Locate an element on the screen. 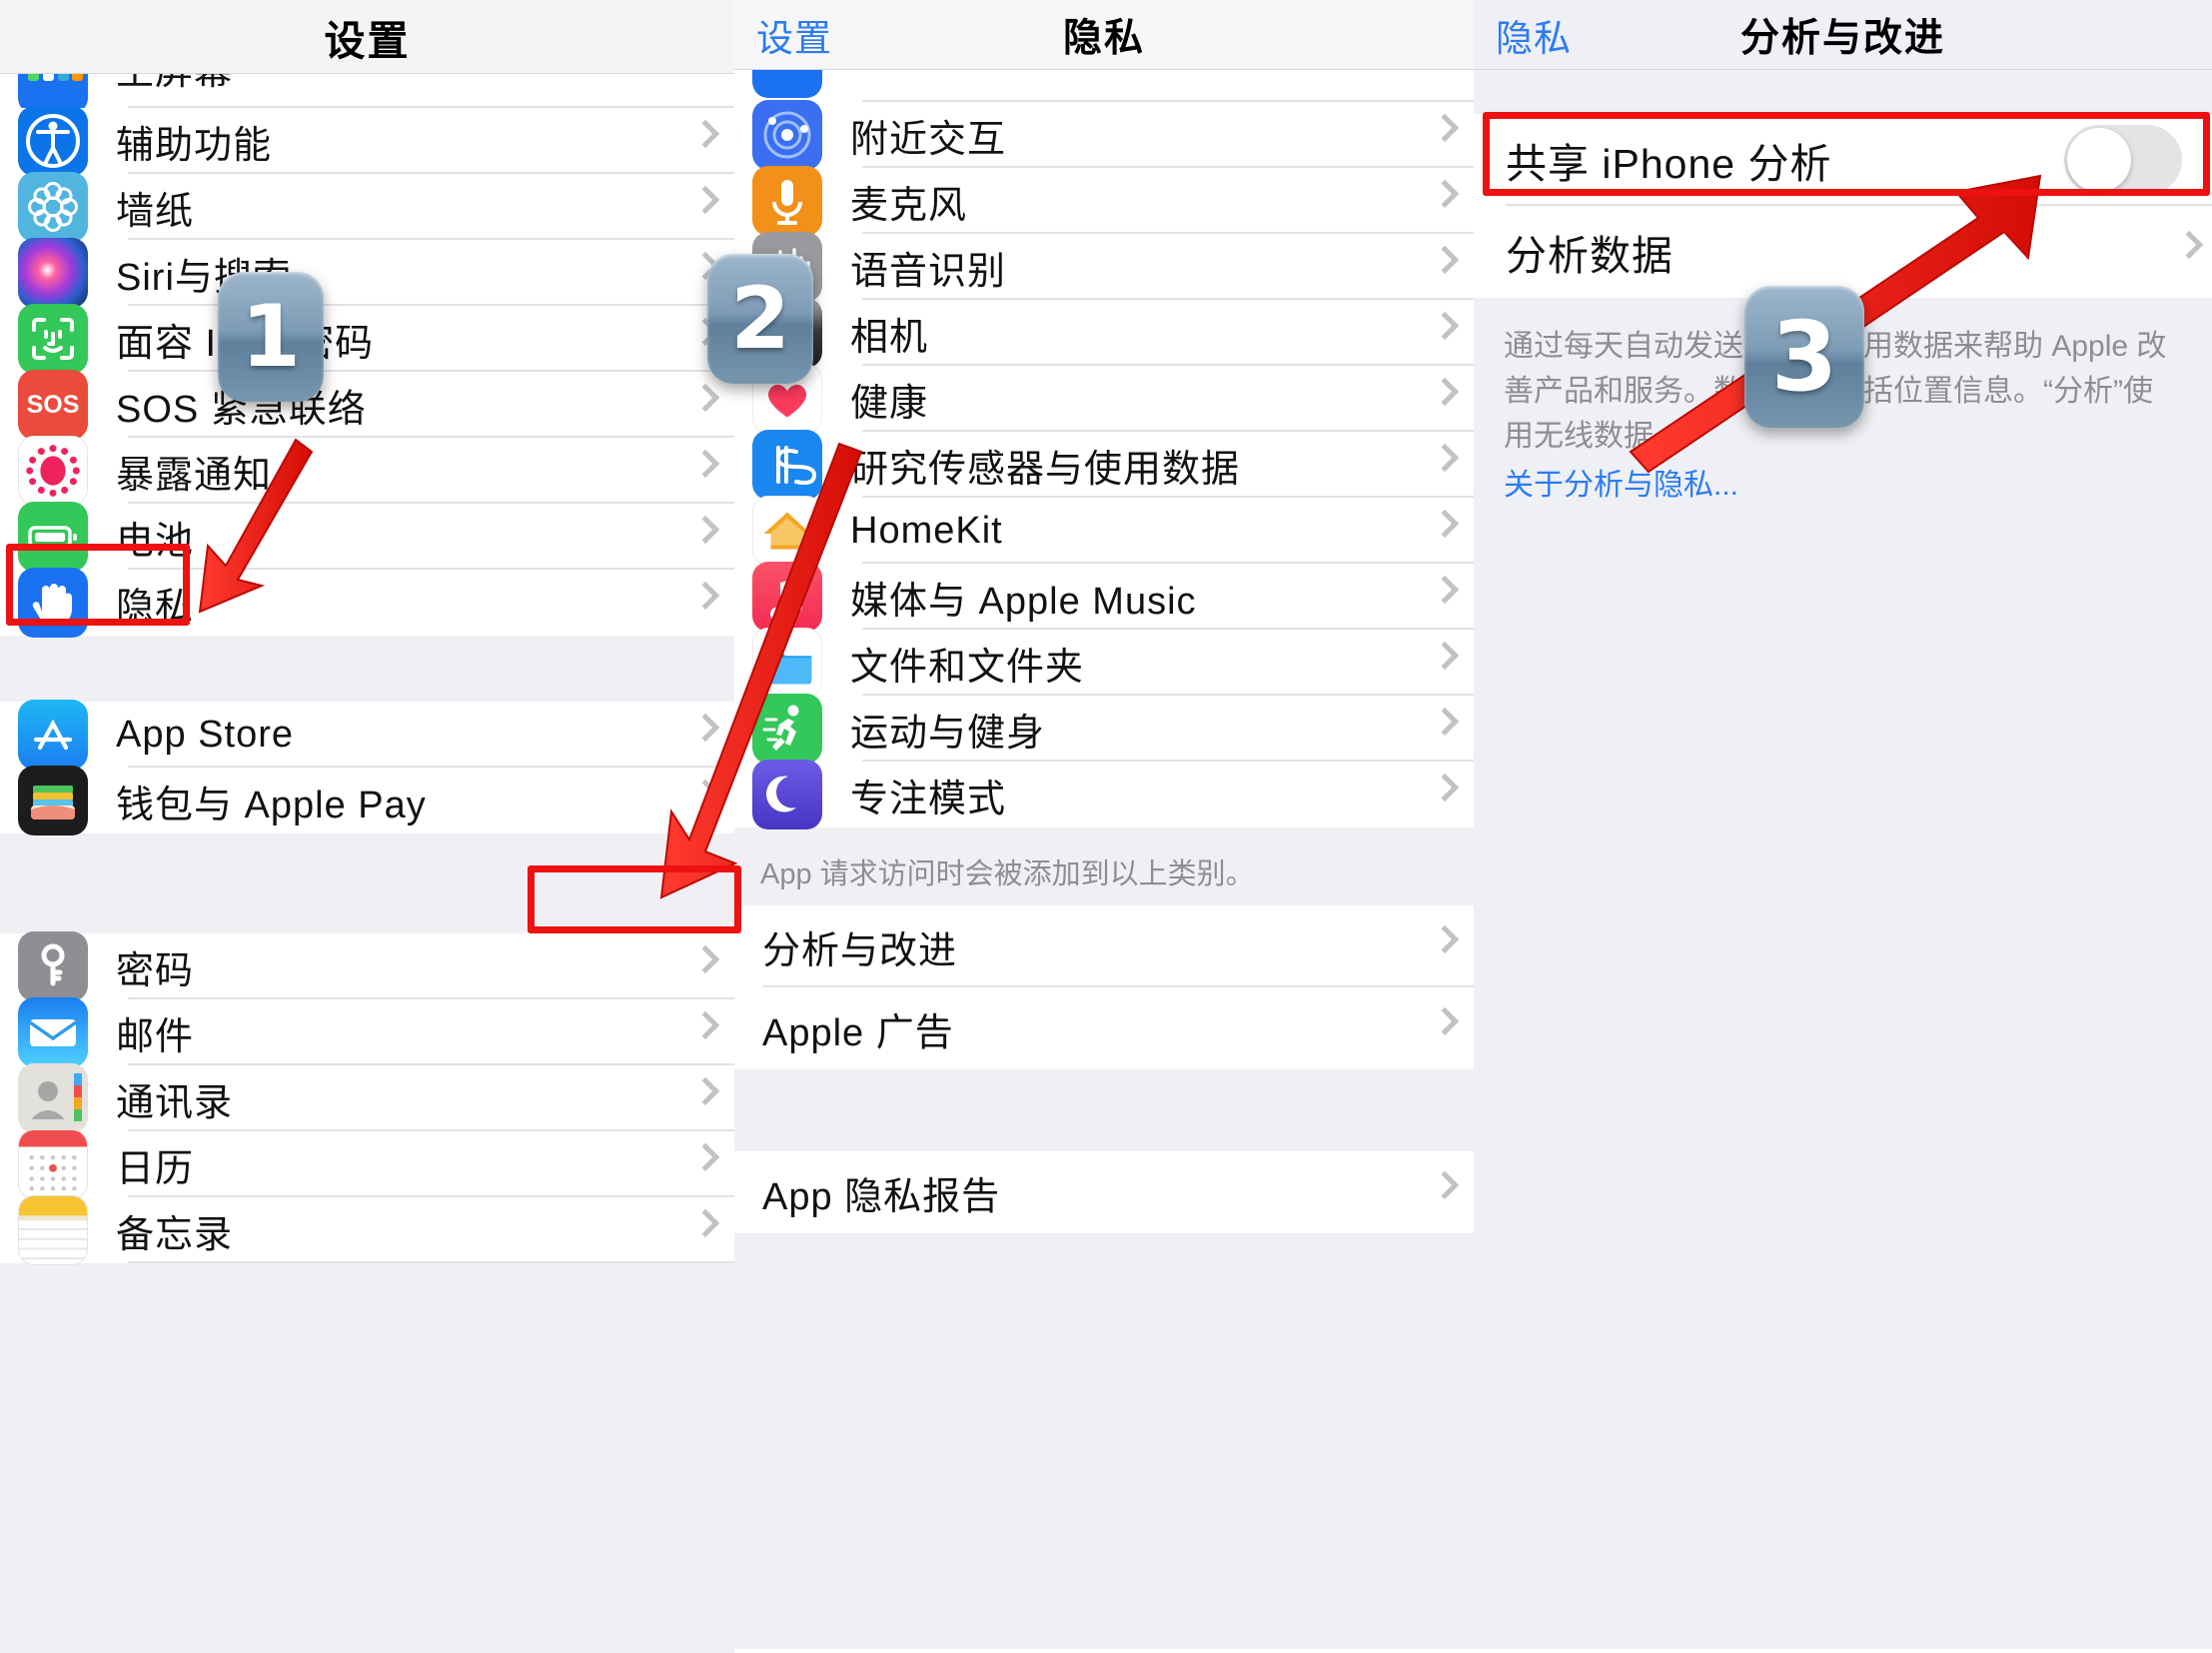  privacy-row-apple-ads: Apple 广告 is located at coordinates (1104, 1029).